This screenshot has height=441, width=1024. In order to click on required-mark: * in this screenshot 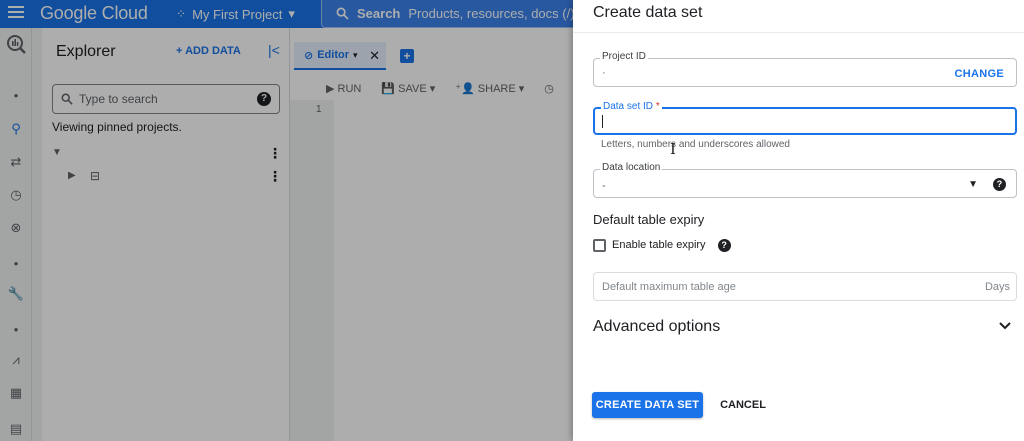, I will do `click(657, 106)`.